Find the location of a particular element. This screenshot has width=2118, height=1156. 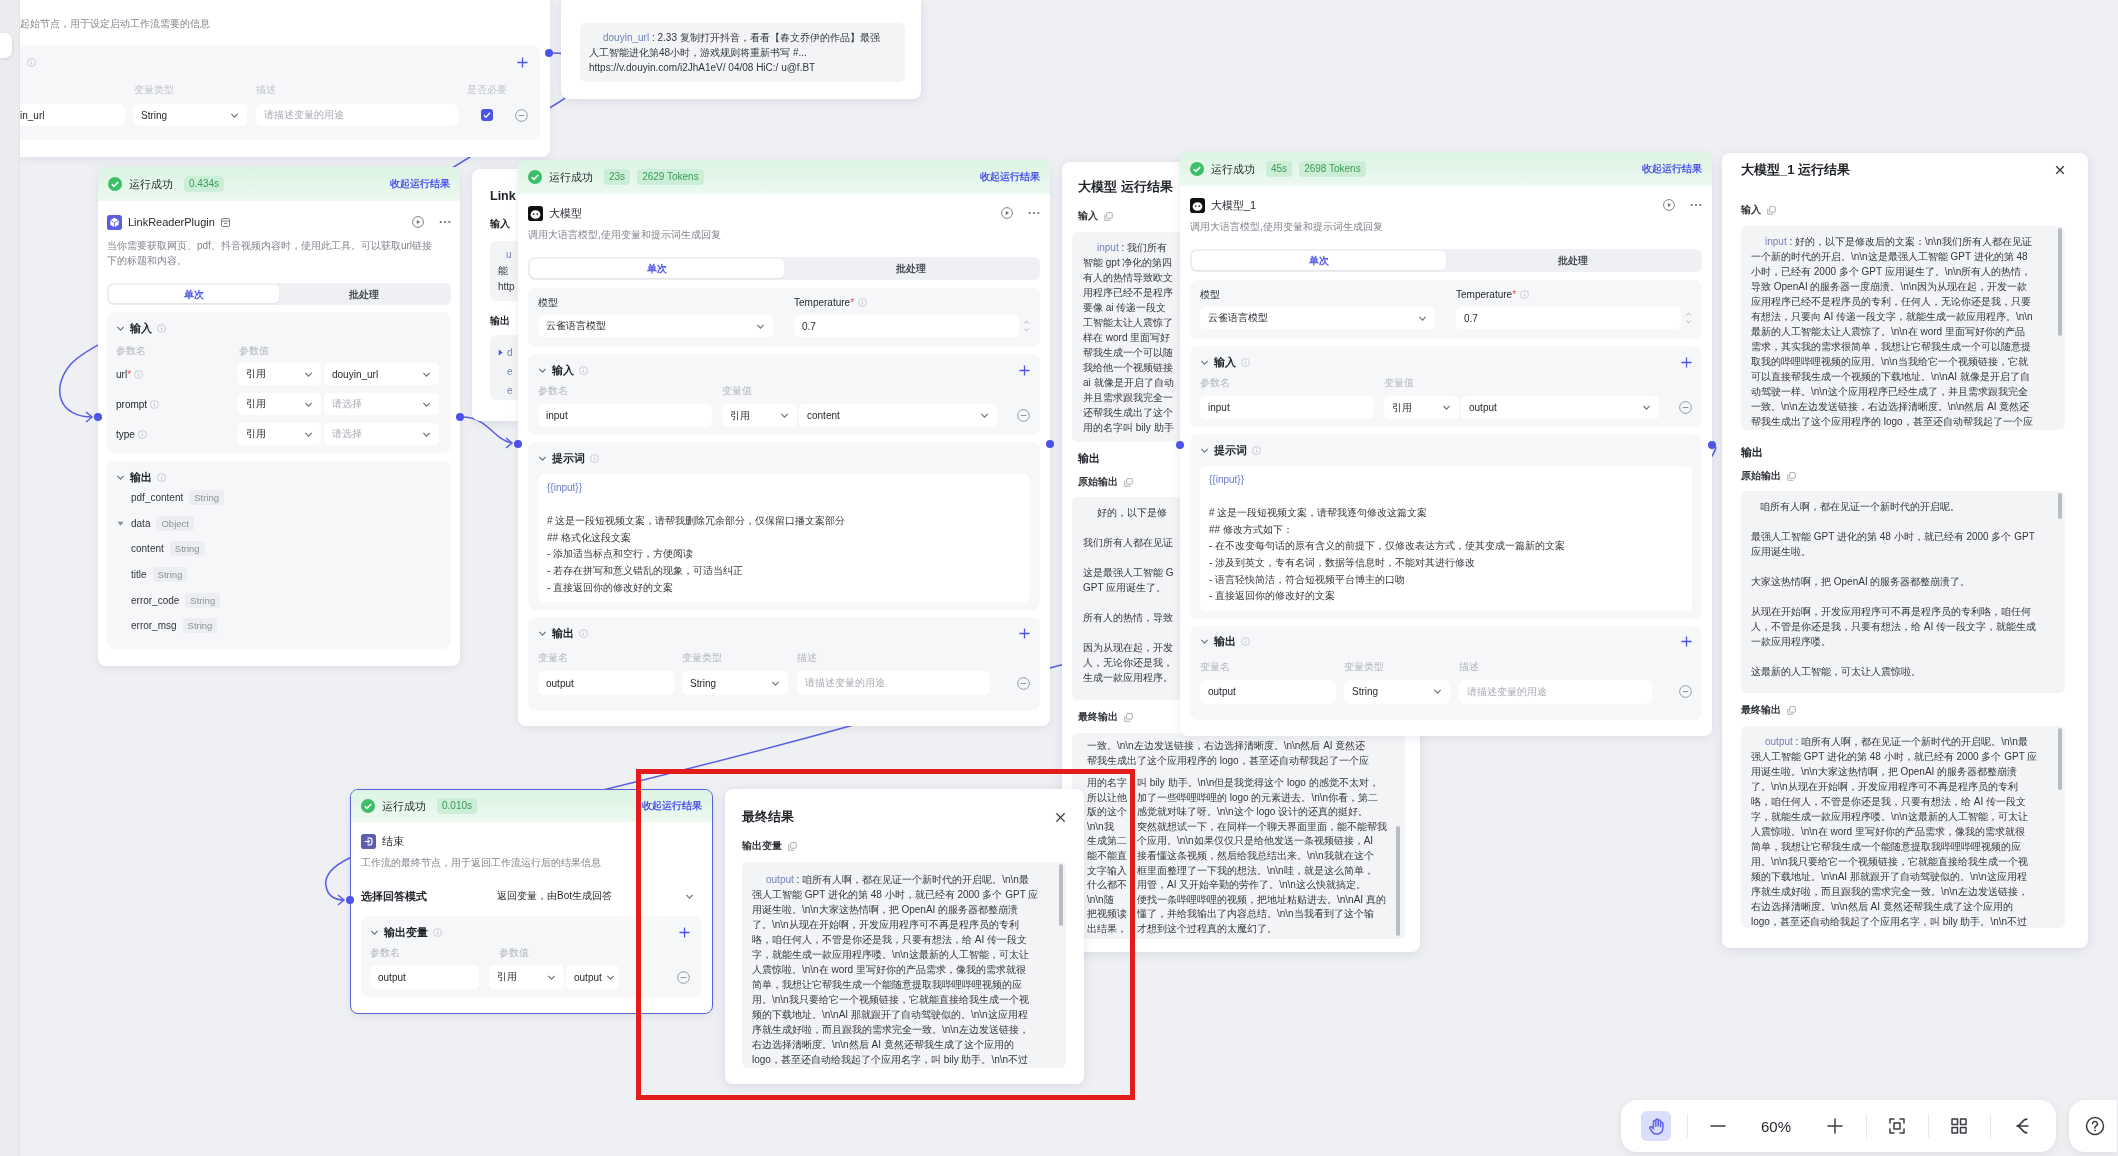

help-button is located at coordinates (2093, 1126).